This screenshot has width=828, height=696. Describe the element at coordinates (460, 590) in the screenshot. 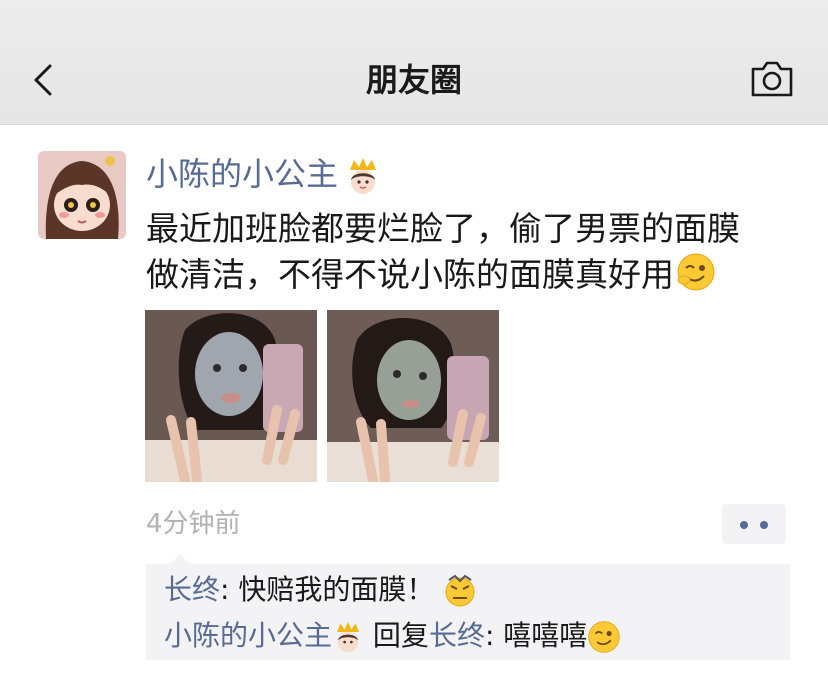

I see `angry-emoji-icon` at that location.